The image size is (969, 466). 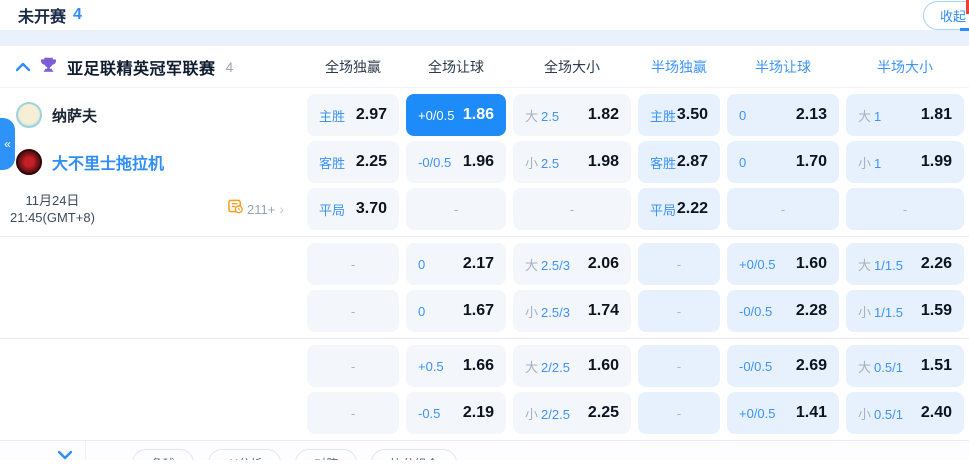 What do you see at coordinates (572, 366) in the screenshot?
I see `odds-cell: 大 2/2.5 1.60` at bounding box center [572, 366].